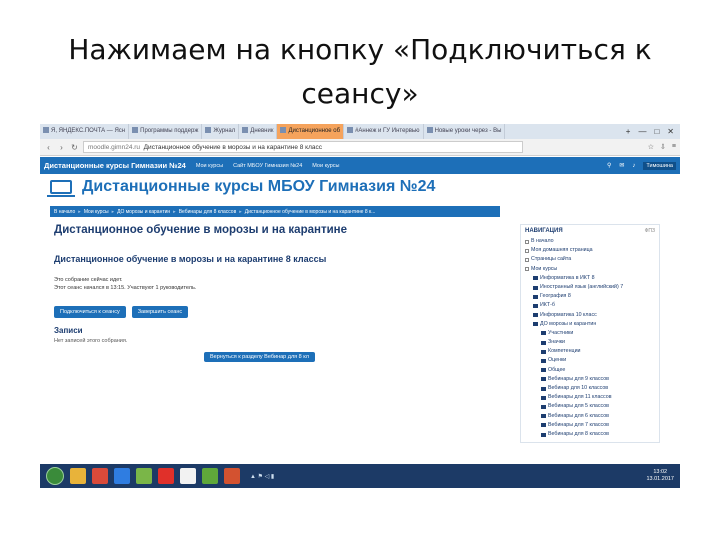 This screenshot has width=720, height=540. I want to click on nav-tree-item: Участники, so click(590, 333).